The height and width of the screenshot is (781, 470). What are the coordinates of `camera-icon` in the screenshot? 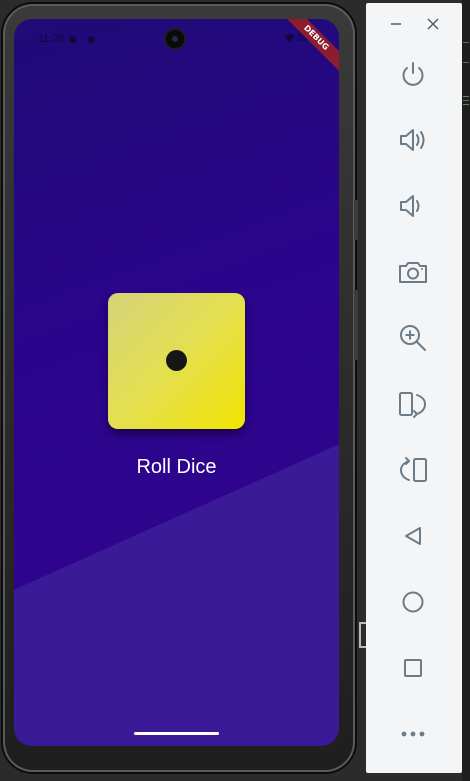 It's located at (413, 272).